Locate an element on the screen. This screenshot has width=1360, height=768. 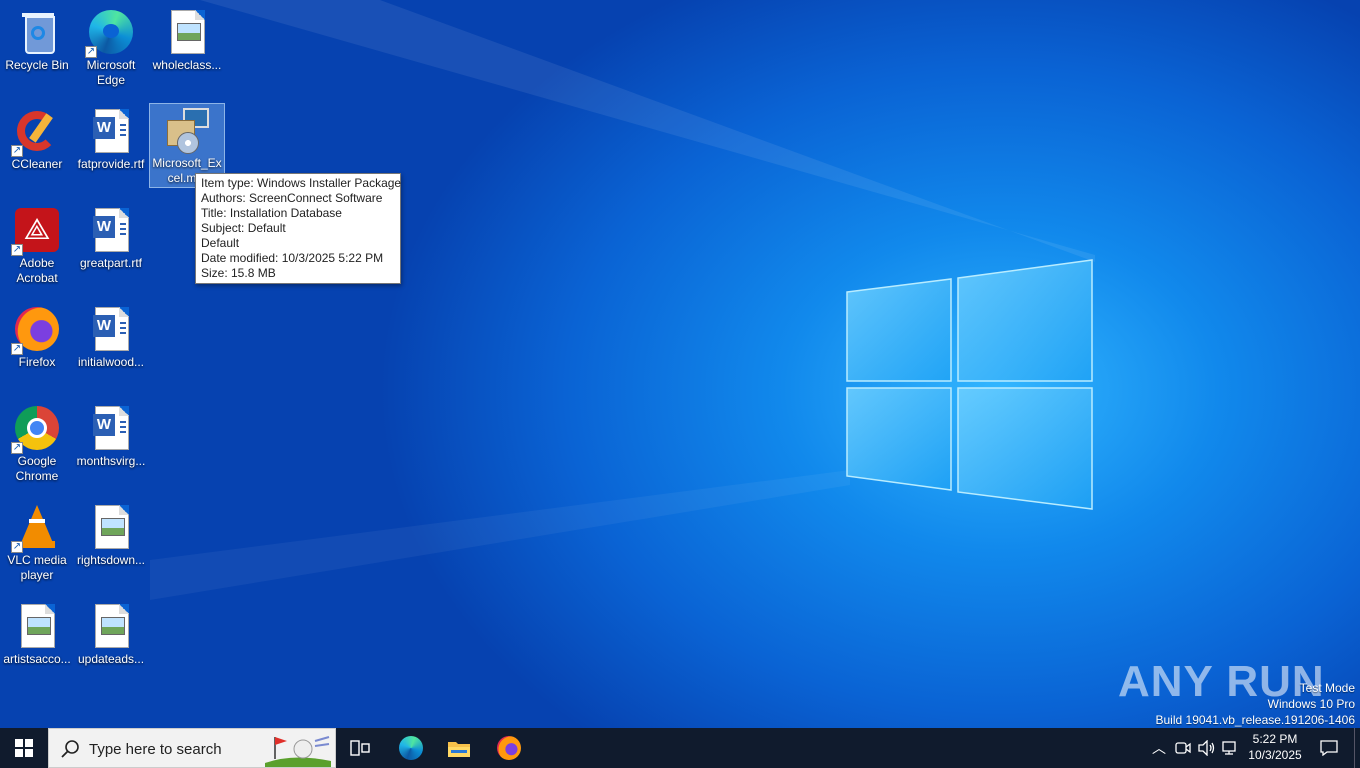
watermark-edition: Windows 10 Pro is located at coordinates (1311, 704).